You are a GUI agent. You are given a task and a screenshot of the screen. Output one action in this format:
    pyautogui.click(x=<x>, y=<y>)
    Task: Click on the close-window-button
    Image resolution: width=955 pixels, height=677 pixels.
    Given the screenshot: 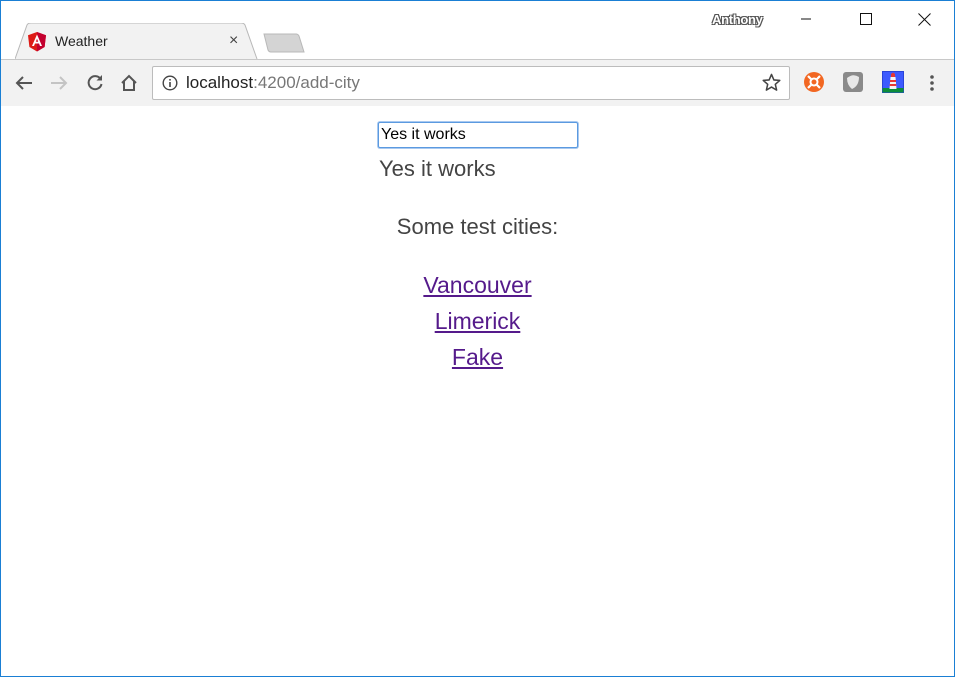 What is the action you would take?
    pyautogui.click(x=924, y=19)
    